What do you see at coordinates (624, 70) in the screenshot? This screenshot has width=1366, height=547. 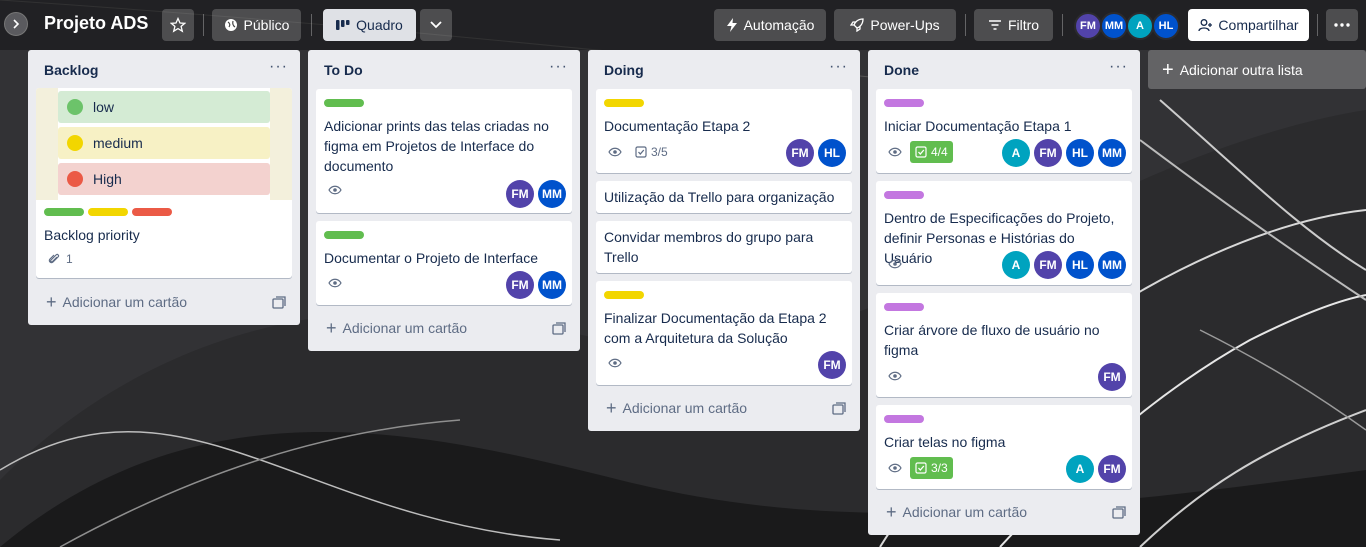 I see `list-title: Doing` at bounding box center [624, 70].